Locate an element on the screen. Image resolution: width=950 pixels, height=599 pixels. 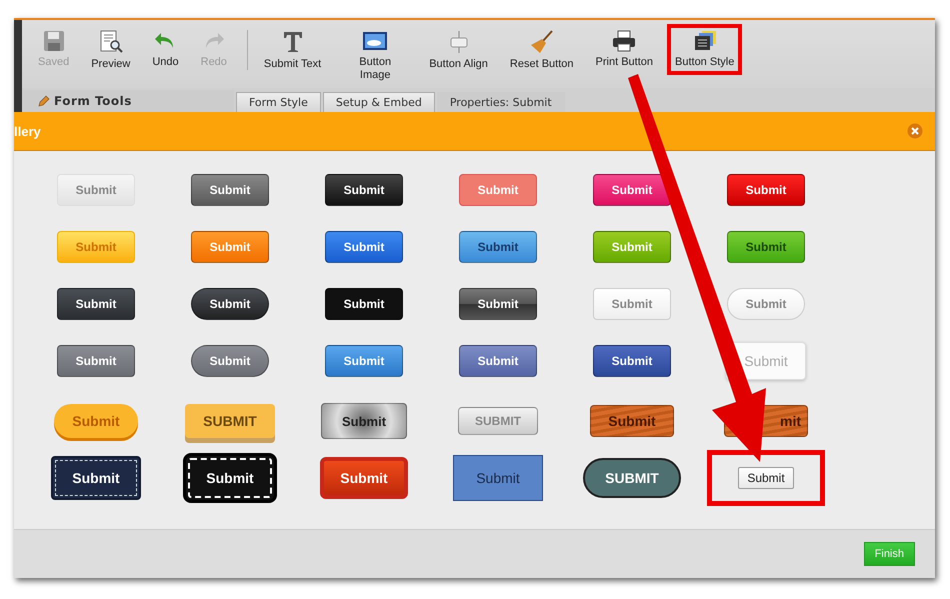
finish-button: Finish is located at coordinates (889, 554).